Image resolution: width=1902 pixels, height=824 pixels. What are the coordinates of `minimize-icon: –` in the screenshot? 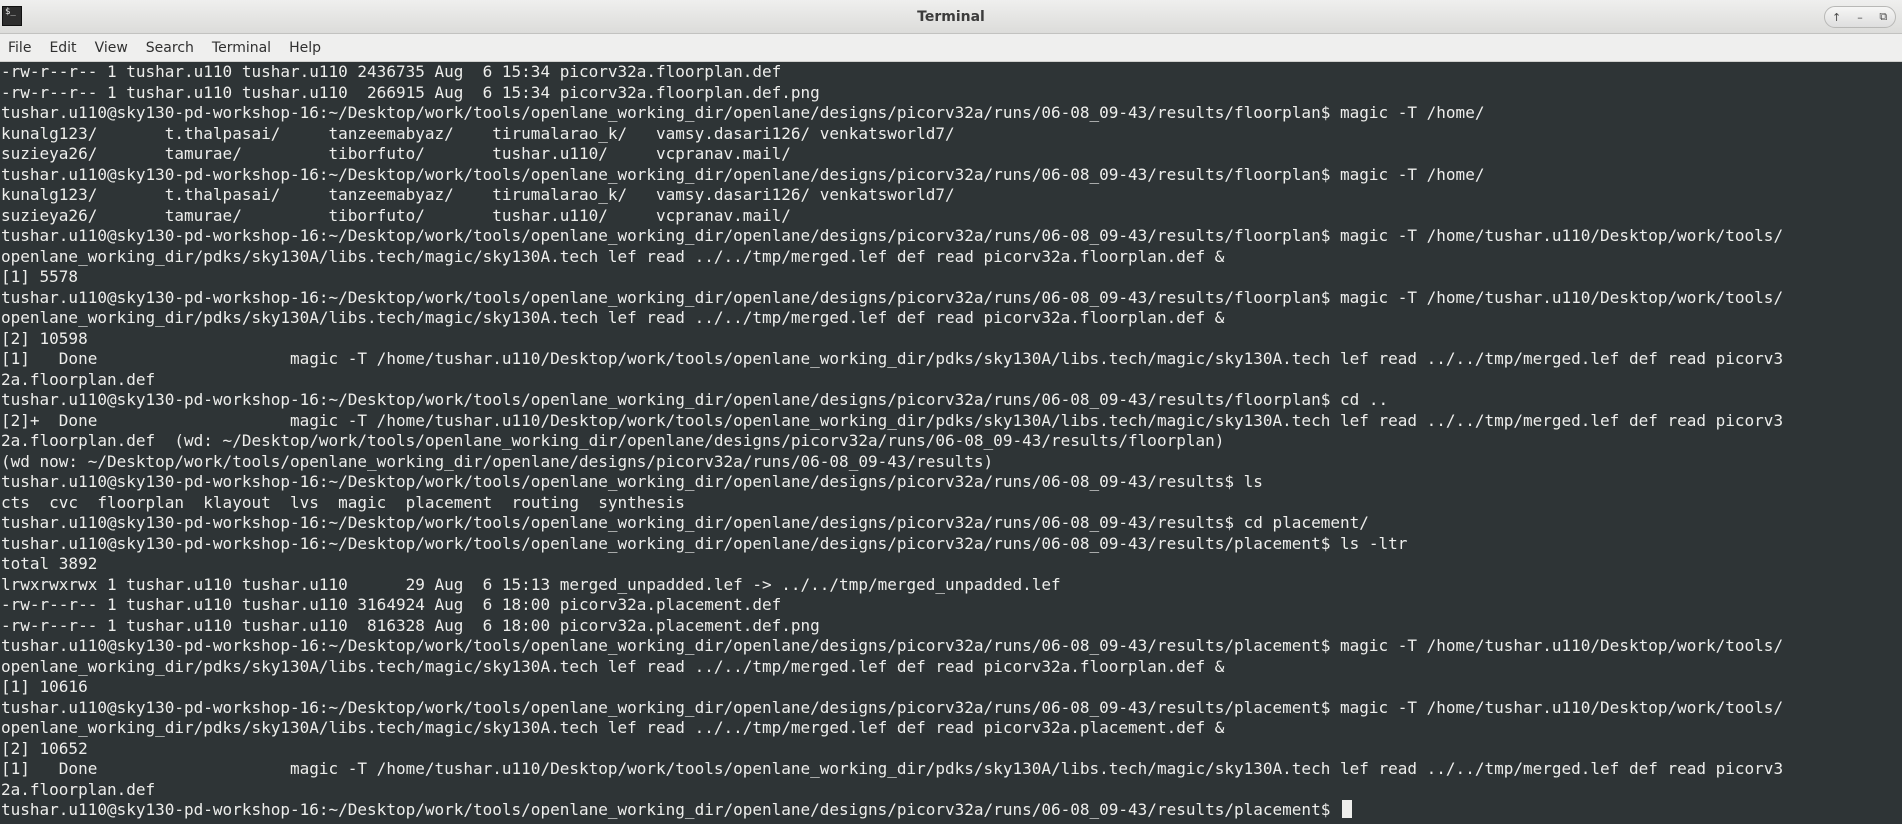 It's located at (1860, 17).